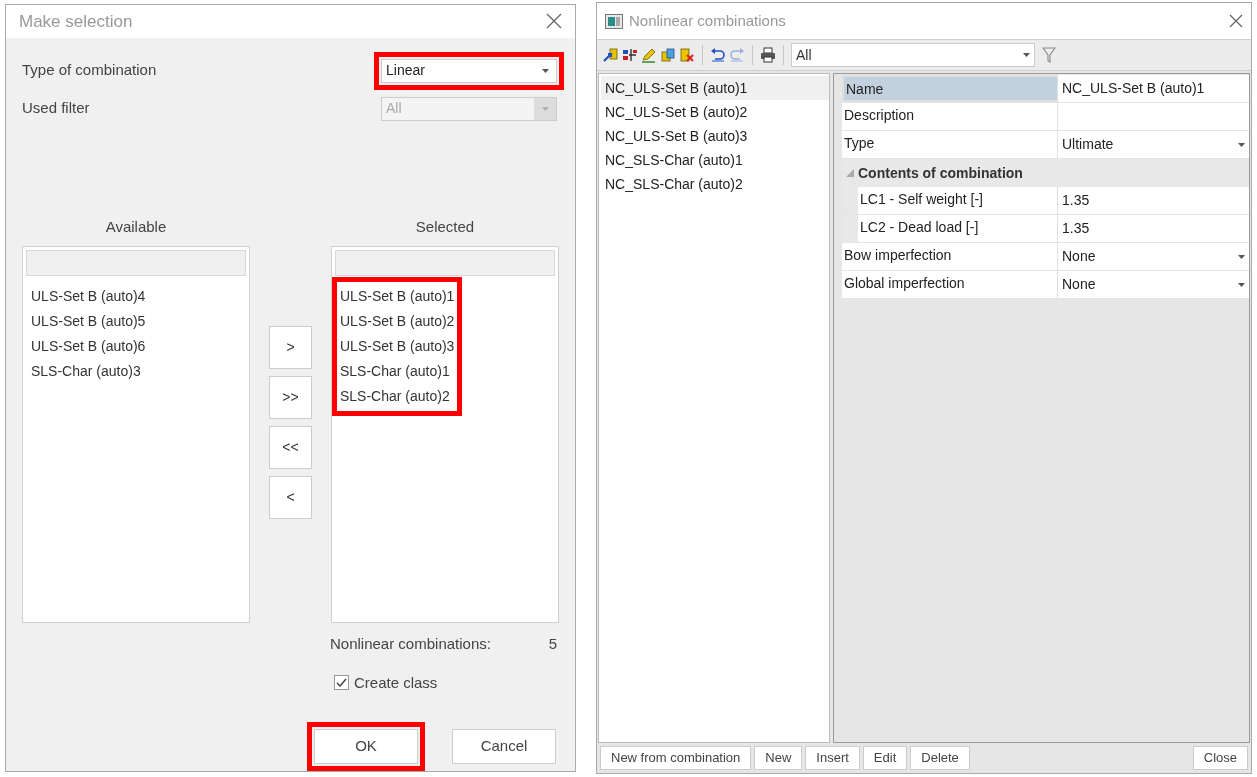 This screenshot has height=777, width=1257. I want to click on property-label: Name, so click(950, 88).